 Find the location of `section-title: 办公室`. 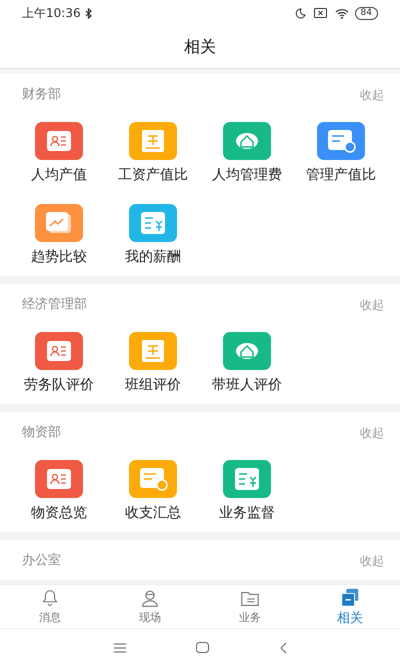

section-title: 办公室 is located at coordinates (41, 561).